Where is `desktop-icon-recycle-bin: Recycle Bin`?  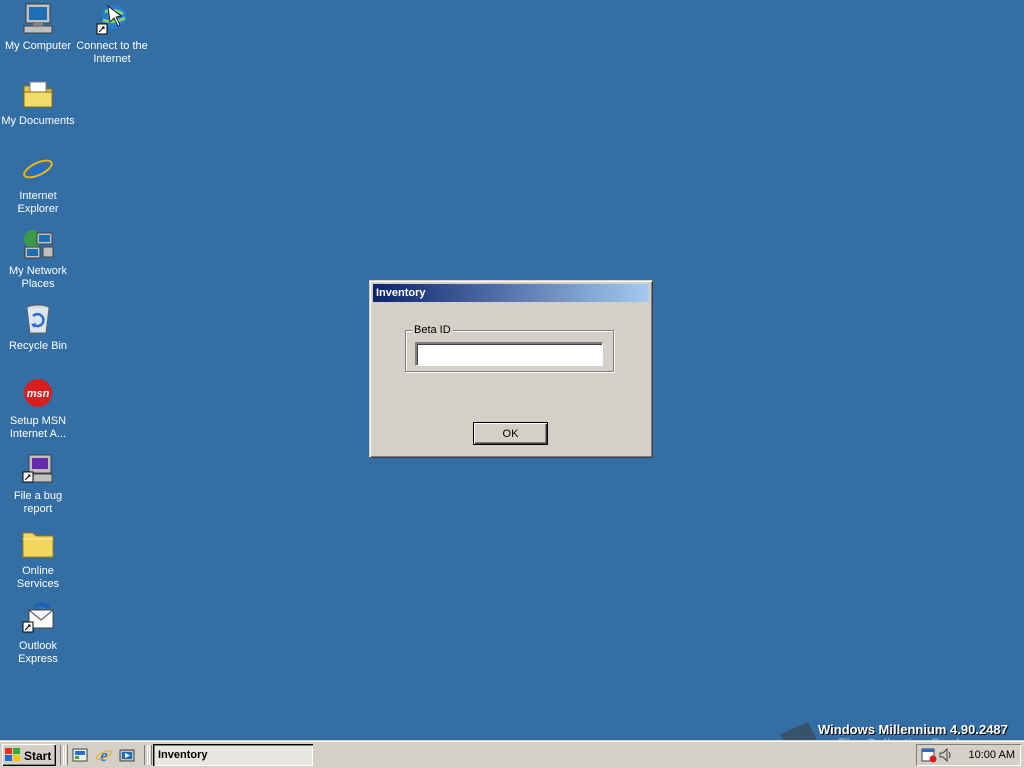
desktop-icon-recycle-bin: Recycle Bin is located at coordinates (38, 327).